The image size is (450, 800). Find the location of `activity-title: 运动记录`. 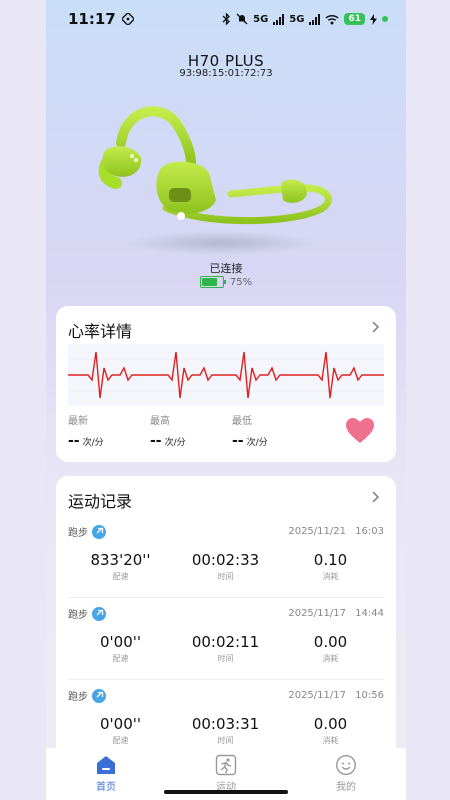

activity-title: 运动记录 is located at coordinates (100, 501).